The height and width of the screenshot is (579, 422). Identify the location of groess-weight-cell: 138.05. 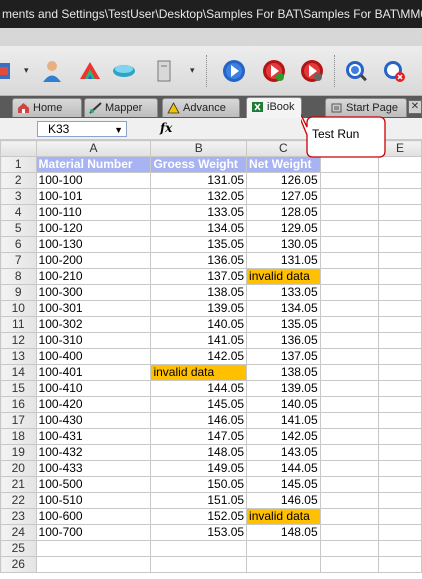
(199, 292).